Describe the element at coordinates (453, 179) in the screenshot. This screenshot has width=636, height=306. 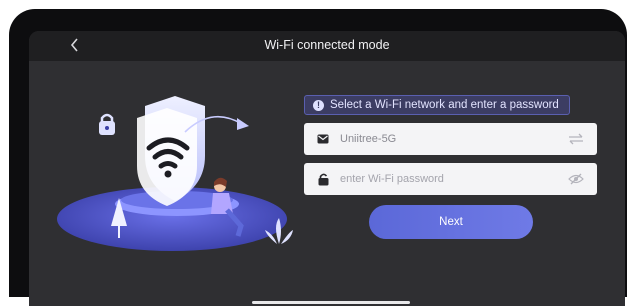
I see `password-input` at that location.